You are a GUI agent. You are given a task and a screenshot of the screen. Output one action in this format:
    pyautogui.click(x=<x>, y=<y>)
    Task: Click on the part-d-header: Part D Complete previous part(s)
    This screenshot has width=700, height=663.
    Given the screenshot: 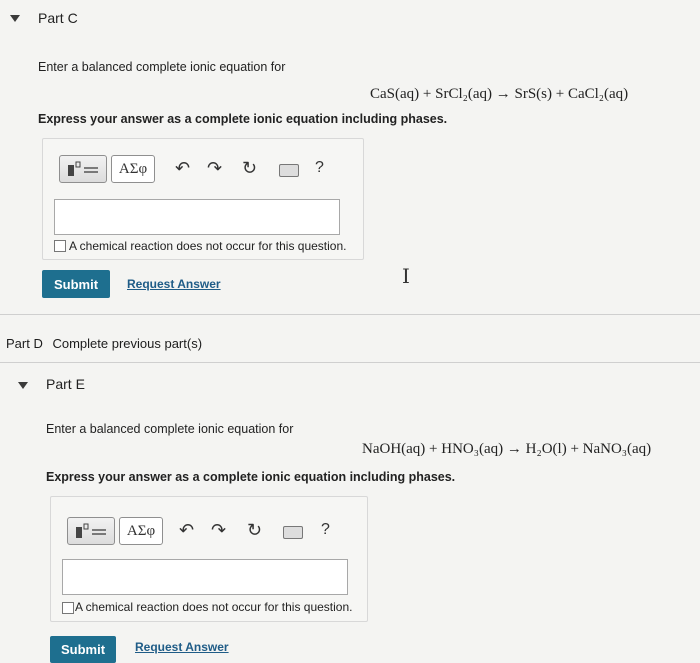 What is the action you would take?
    pyautogui.click(x=104, y=343)
    